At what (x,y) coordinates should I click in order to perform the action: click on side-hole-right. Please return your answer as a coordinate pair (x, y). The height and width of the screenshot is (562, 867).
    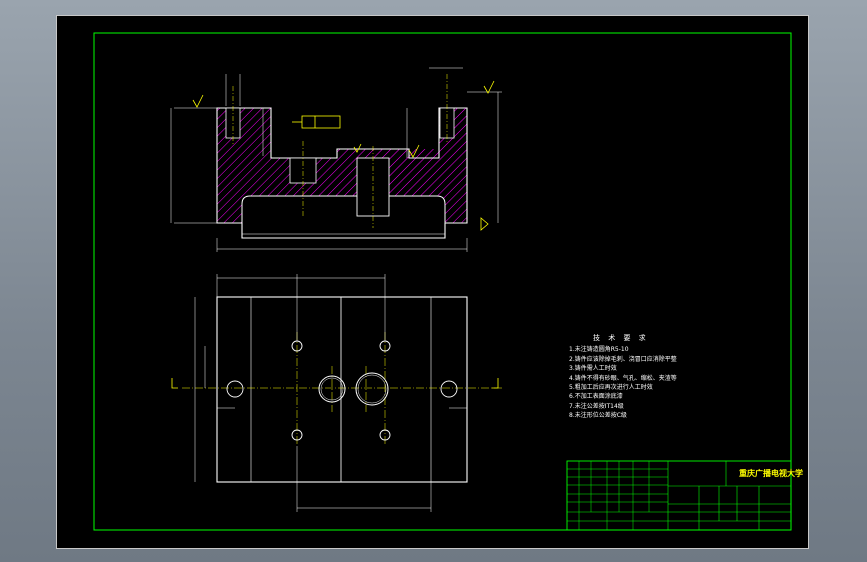
    Looking at the image, I should click on (449, 389).